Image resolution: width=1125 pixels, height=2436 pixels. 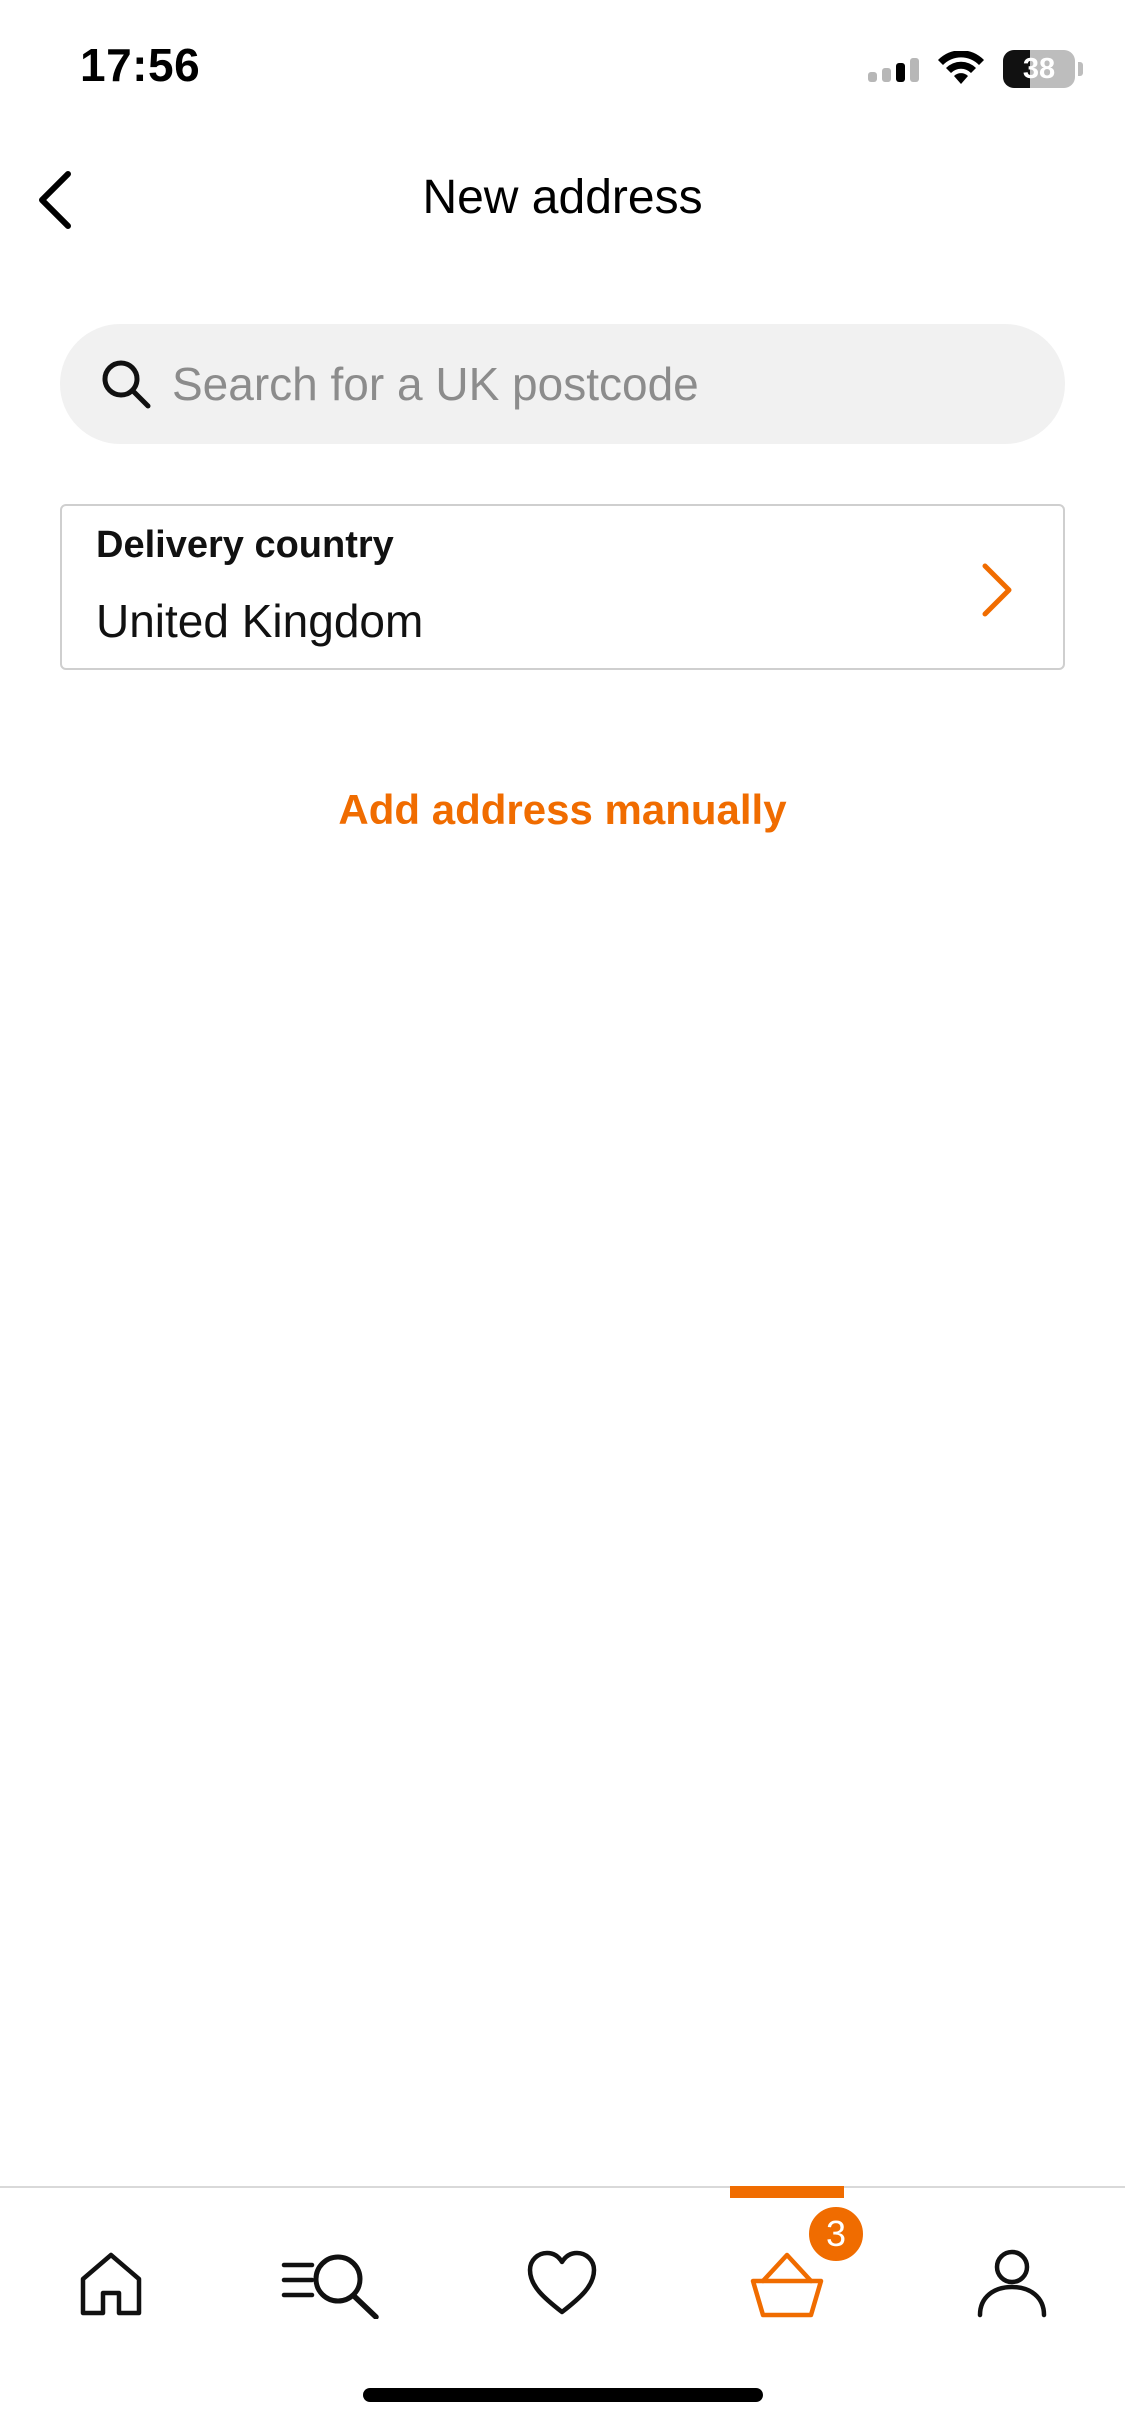 I want to click on menu-search-icon, so click(x=330, y=2286).